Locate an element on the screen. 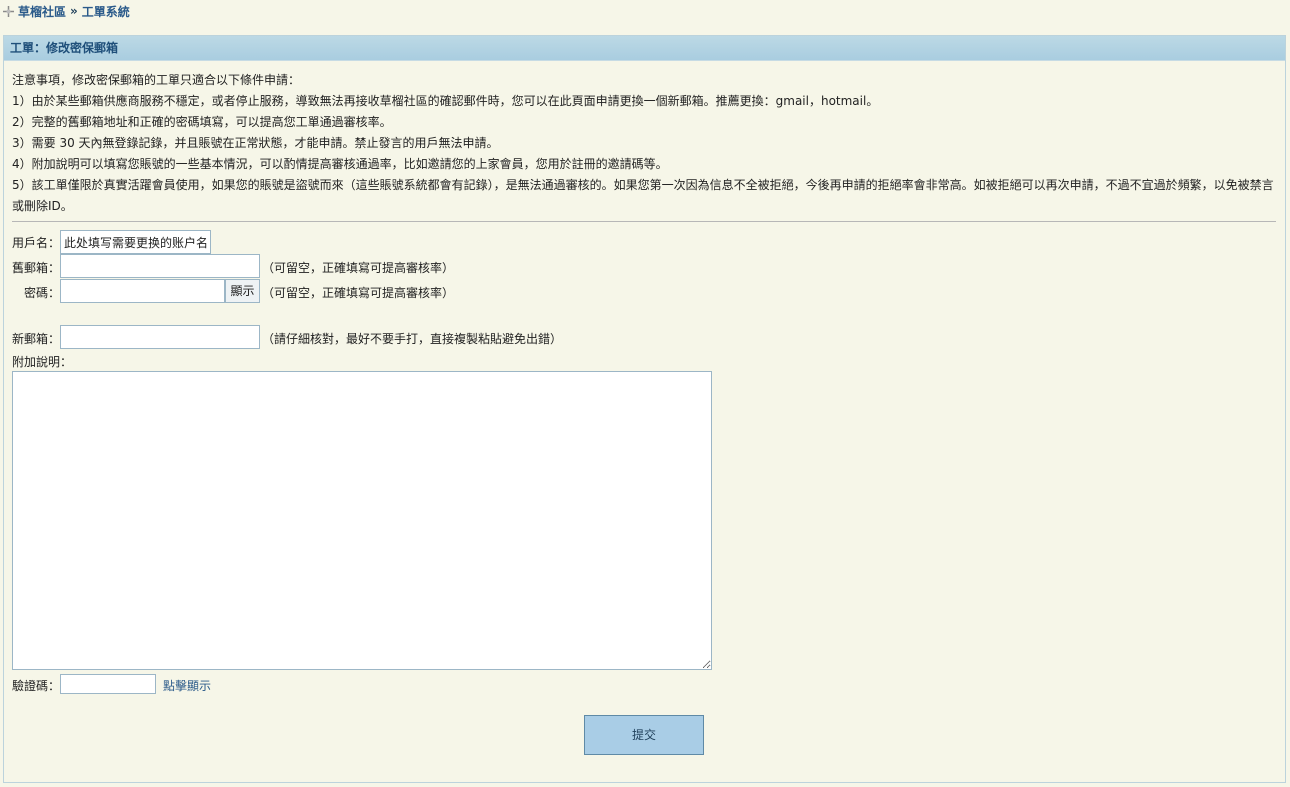  show-password-button: 顯示 is located at coordinates (242, 291).